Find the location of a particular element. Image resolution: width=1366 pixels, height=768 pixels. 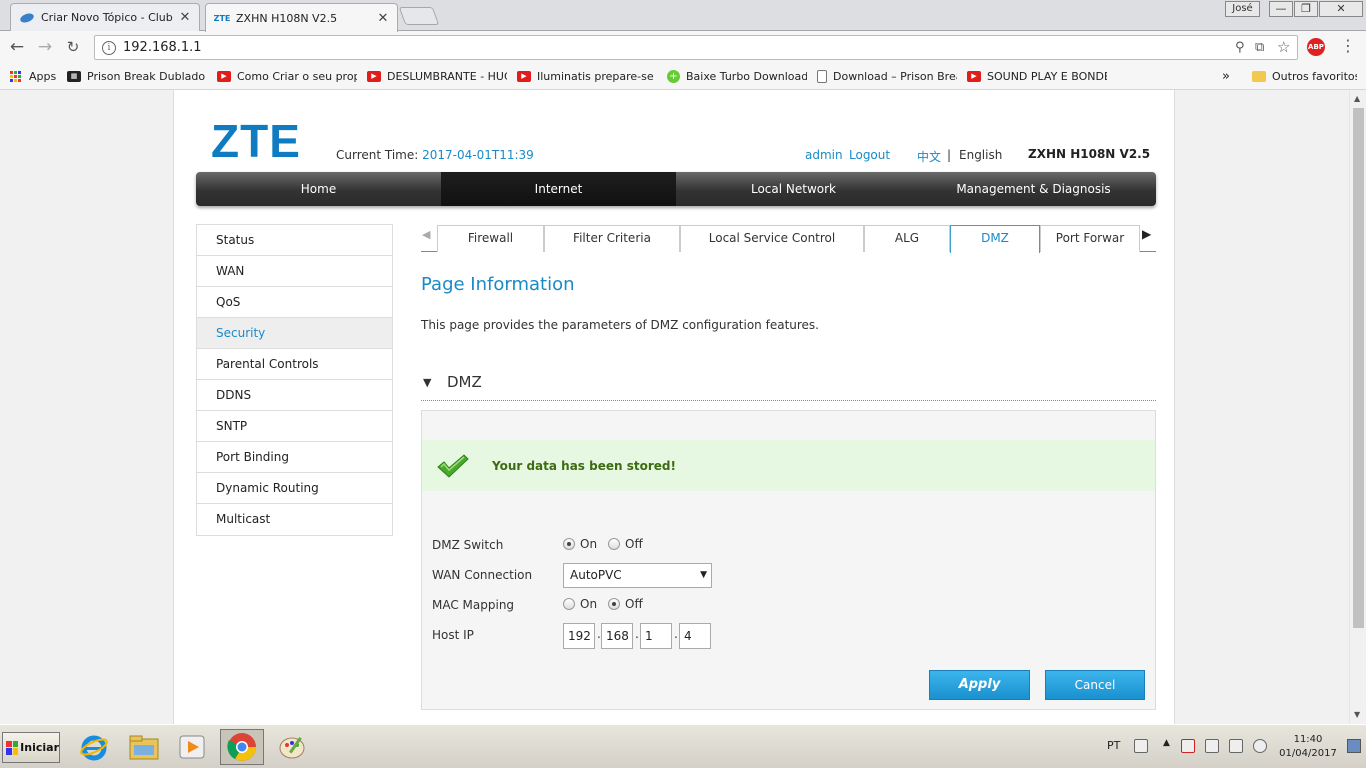

radio-empty-icon is located at coordinates (614, 544).